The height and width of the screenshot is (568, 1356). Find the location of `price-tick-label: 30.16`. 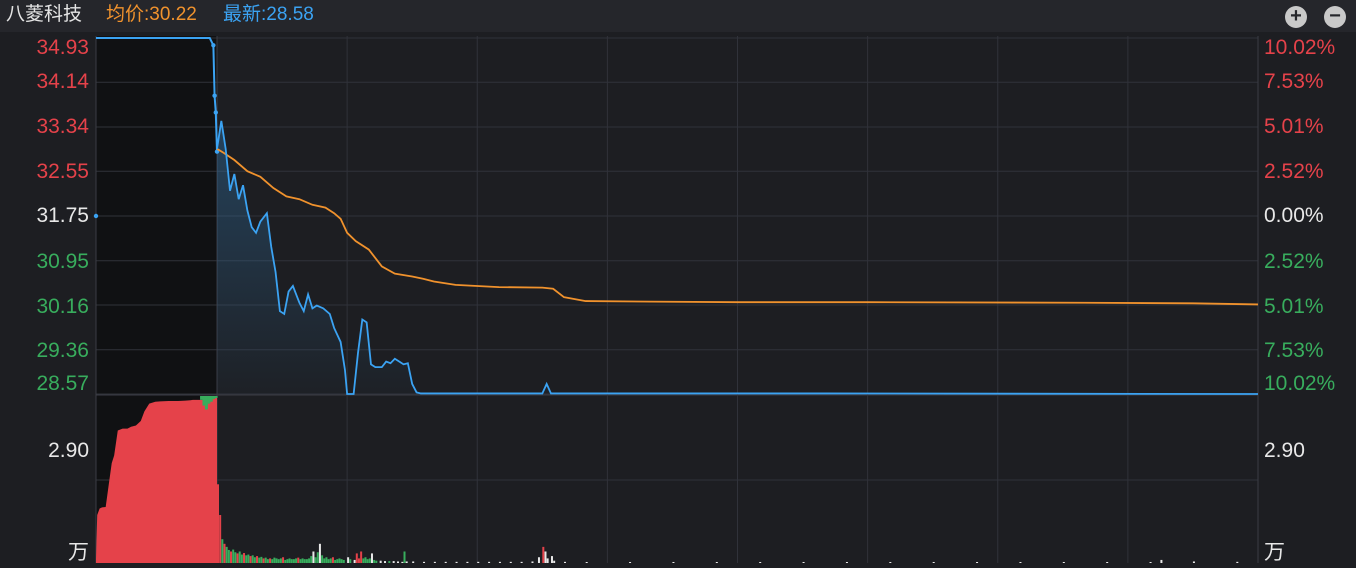

price-tick-label: 30.16 is located at coordinates (62, 306).